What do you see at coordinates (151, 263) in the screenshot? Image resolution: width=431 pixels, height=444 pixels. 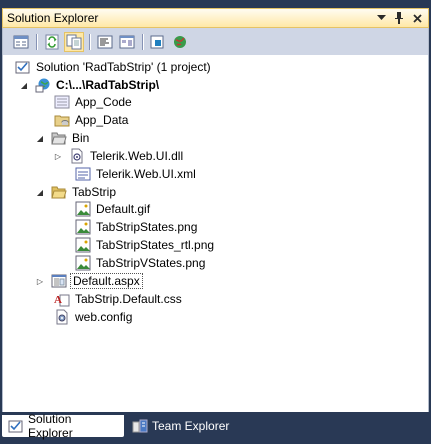 I see `tree-item-label: TabStripVStates.png` at bounding box center [151, 263].